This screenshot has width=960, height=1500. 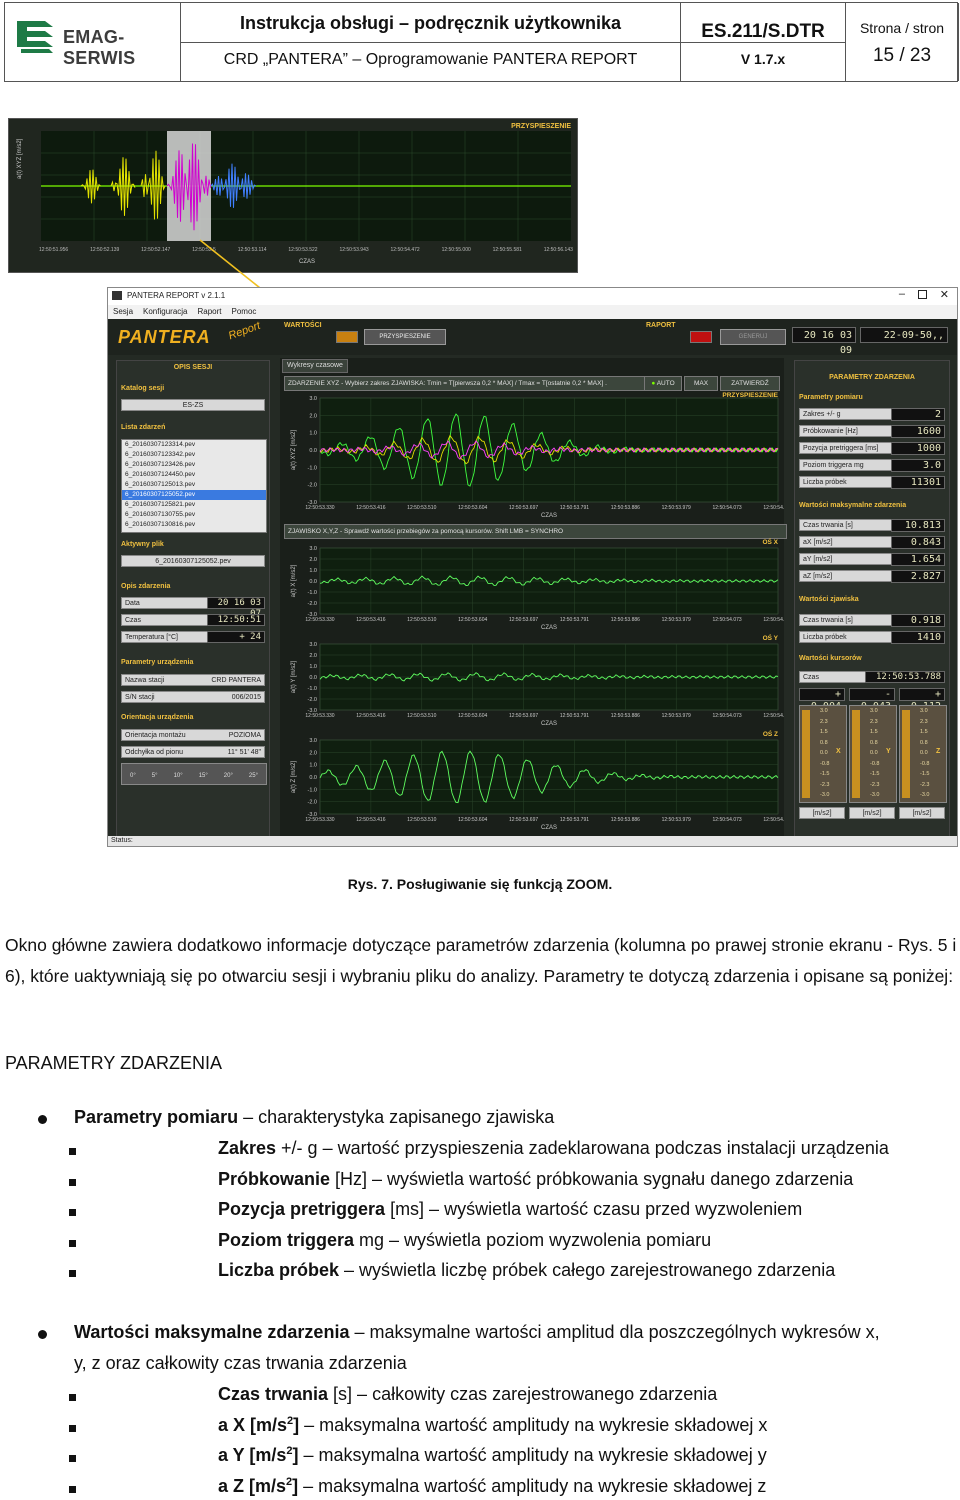 I want to click on file-list-item: 6_20160307130816.pev, so click(x=194, y=525).